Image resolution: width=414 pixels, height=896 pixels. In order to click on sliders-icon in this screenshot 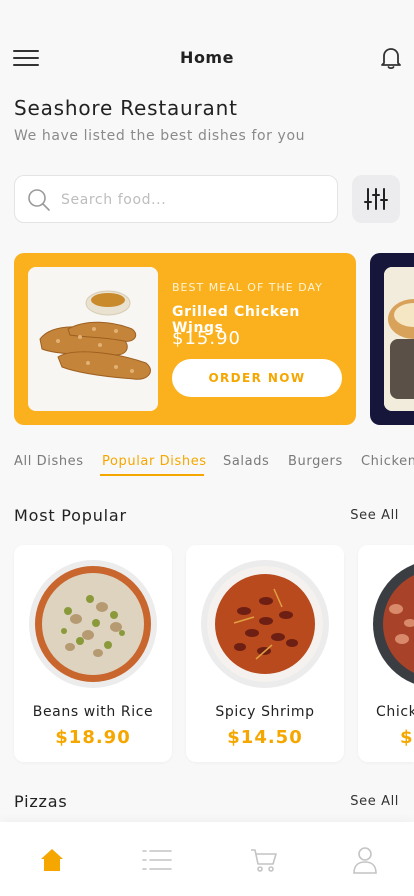, I will do `click(376, 199)`.